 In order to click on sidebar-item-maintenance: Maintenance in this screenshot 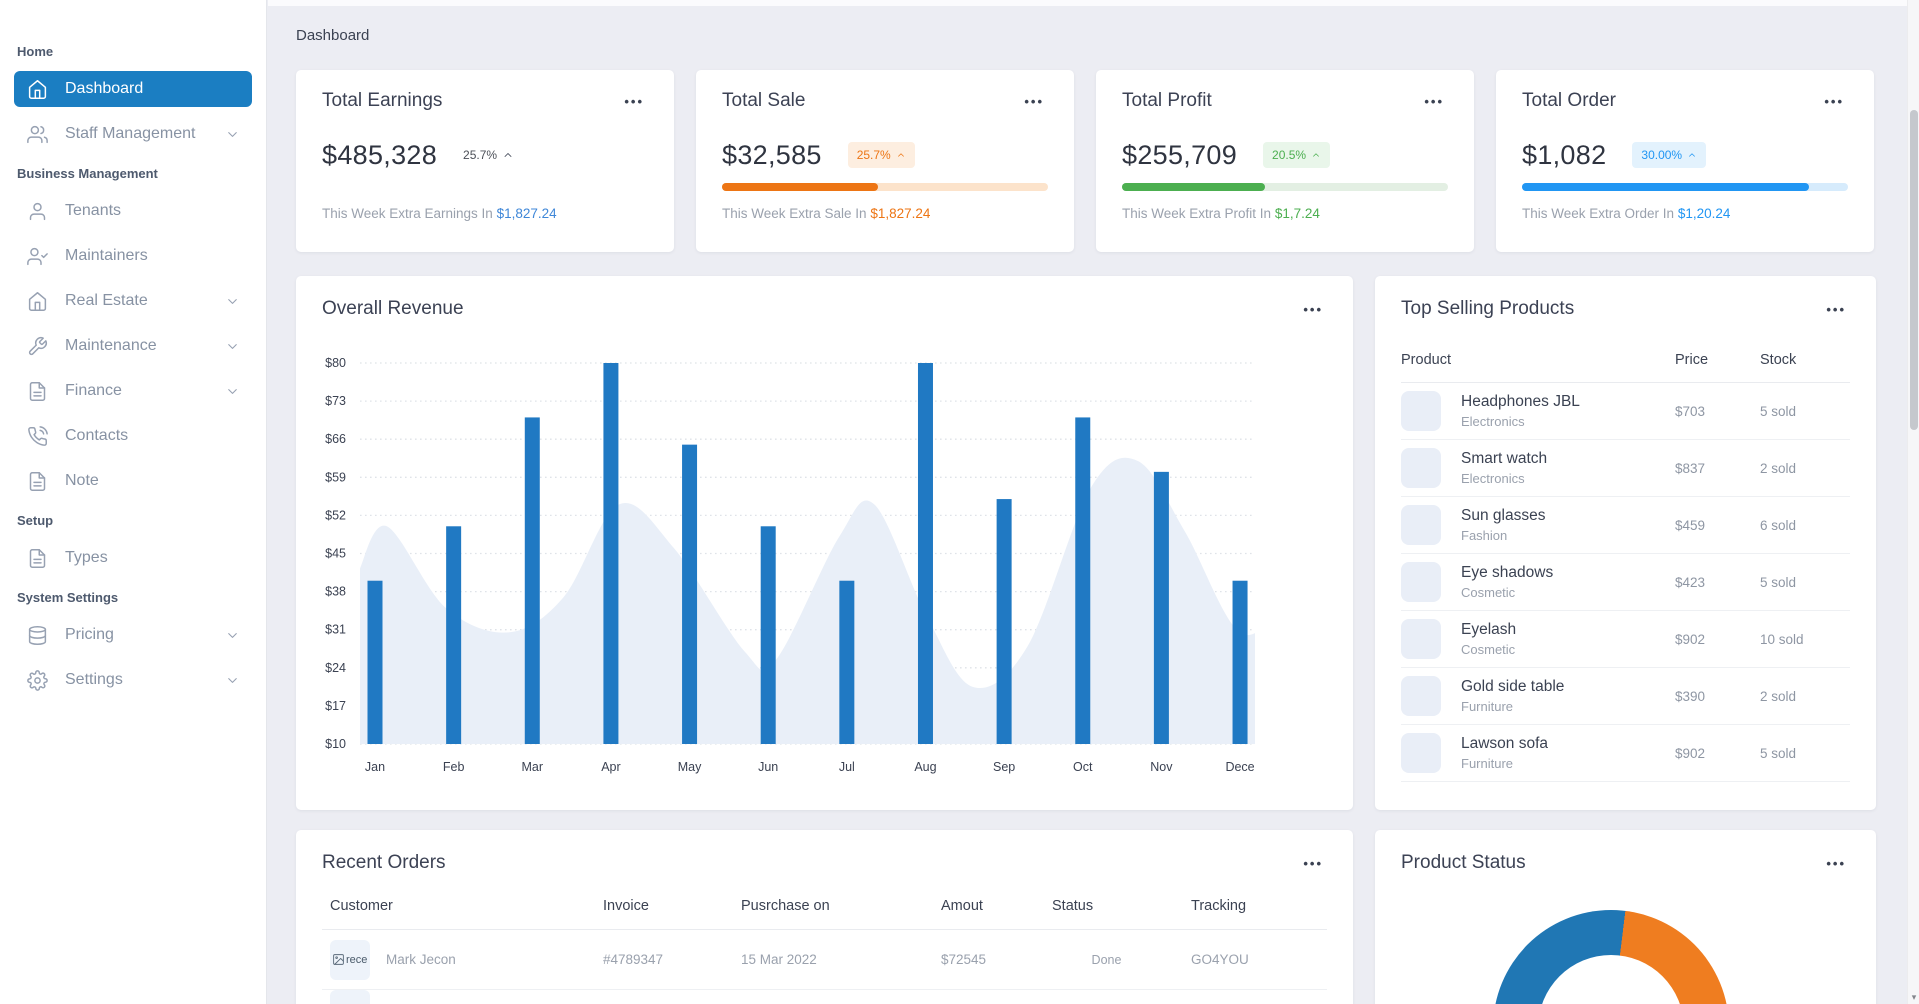, I will do `click(133, 346)`.